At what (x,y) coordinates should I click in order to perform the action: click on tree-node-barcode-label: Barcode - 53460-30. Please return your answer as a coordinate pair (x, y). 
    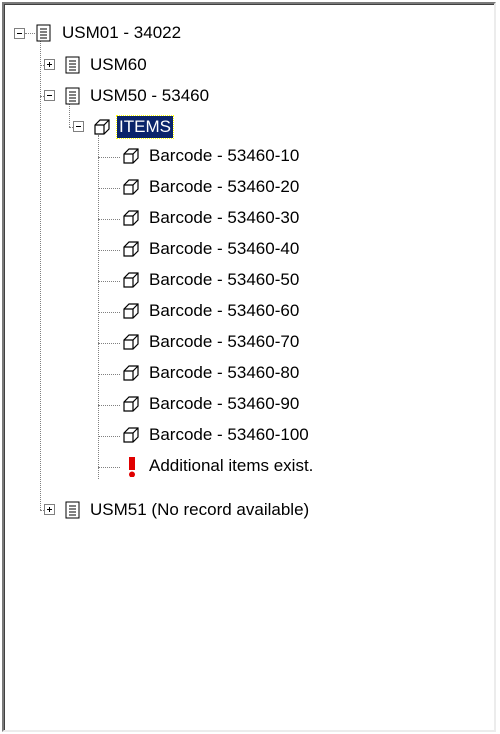
    Looking at the image, I should click on (224, 218).